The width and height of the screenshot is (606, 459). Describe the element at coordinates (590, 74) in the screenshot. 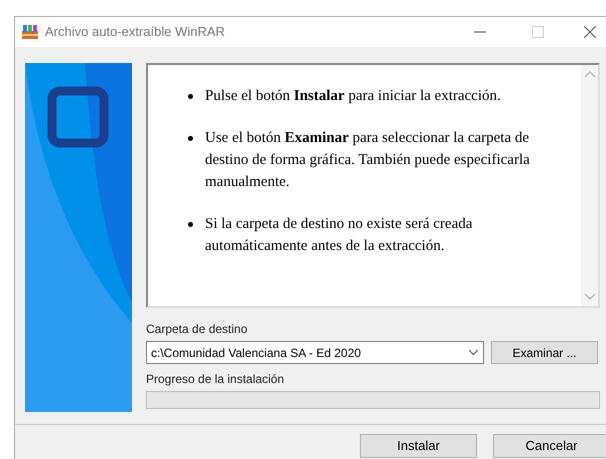

I see `scroll-up-icon` at that location.